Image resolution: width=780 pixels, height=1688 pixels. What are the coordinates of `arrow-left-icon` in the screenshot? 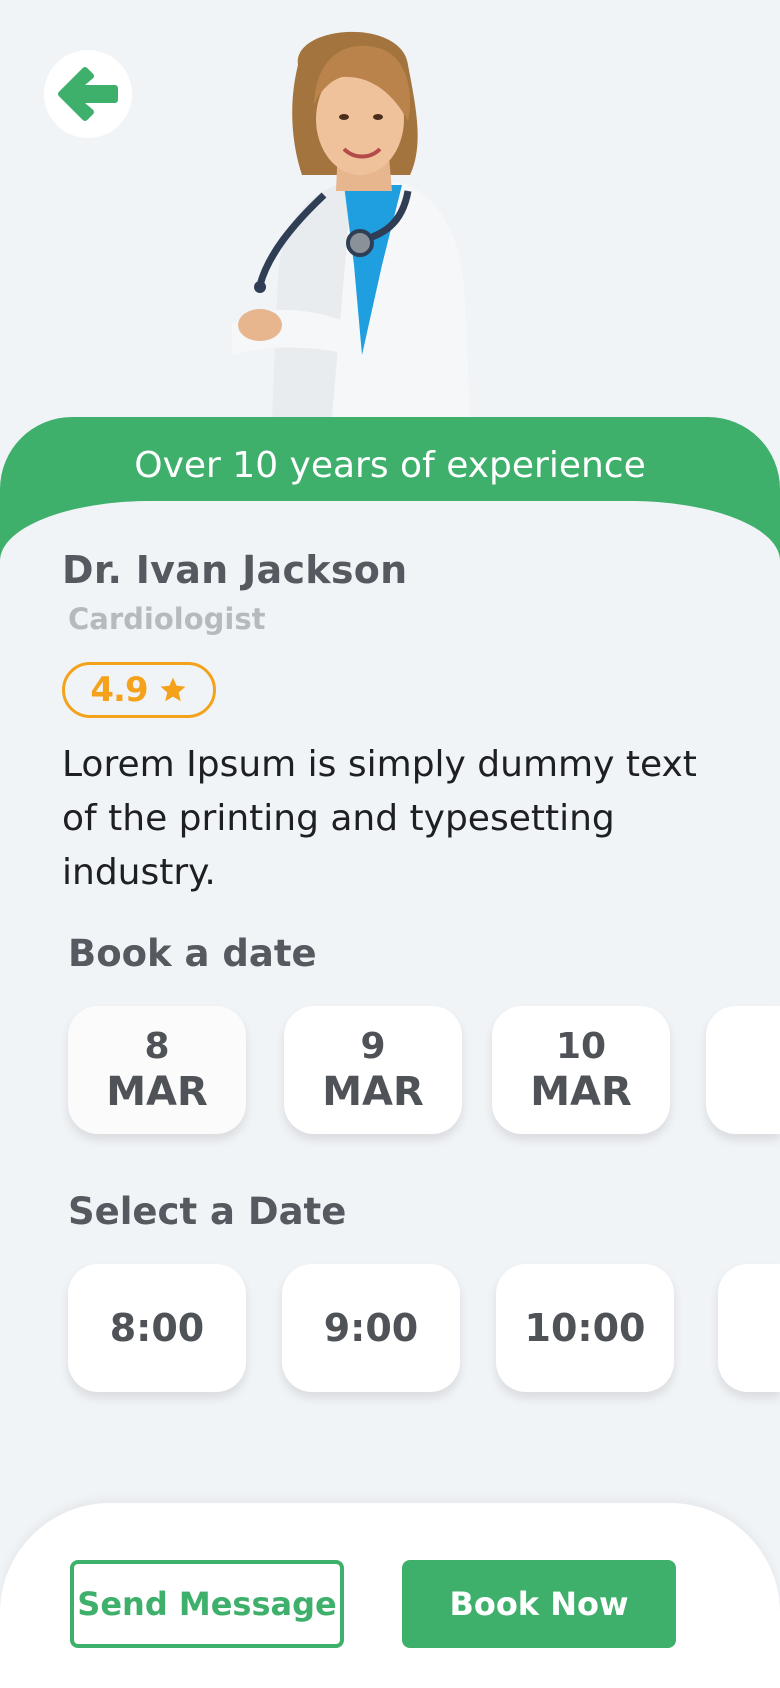 It's located at (88, 94).